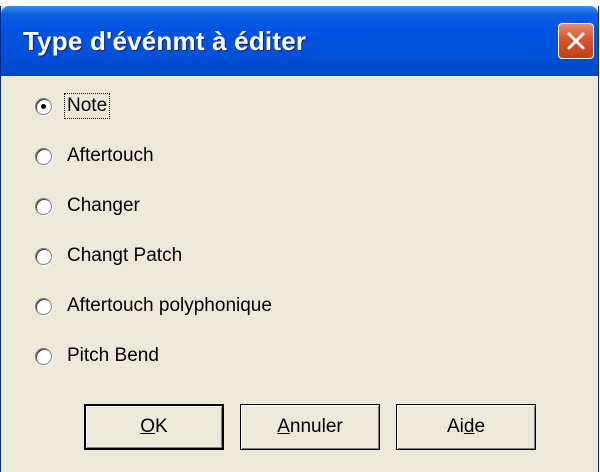 The width and height of the screenshot is (600, 472). What do you see at coordinates (103, 205) in the screenshot?
I see `radio-label-changer: Changer` at bounding box center [103, 205].